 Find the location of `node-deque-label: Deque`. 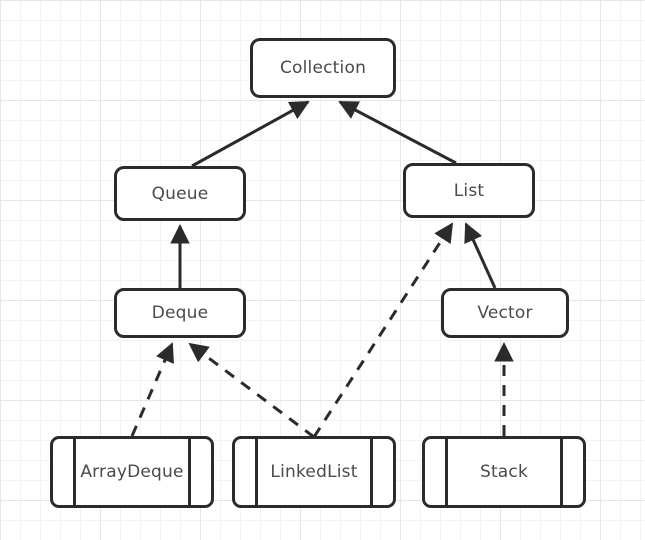

node-deque-label: Deque is located at coordinates (180, 313).